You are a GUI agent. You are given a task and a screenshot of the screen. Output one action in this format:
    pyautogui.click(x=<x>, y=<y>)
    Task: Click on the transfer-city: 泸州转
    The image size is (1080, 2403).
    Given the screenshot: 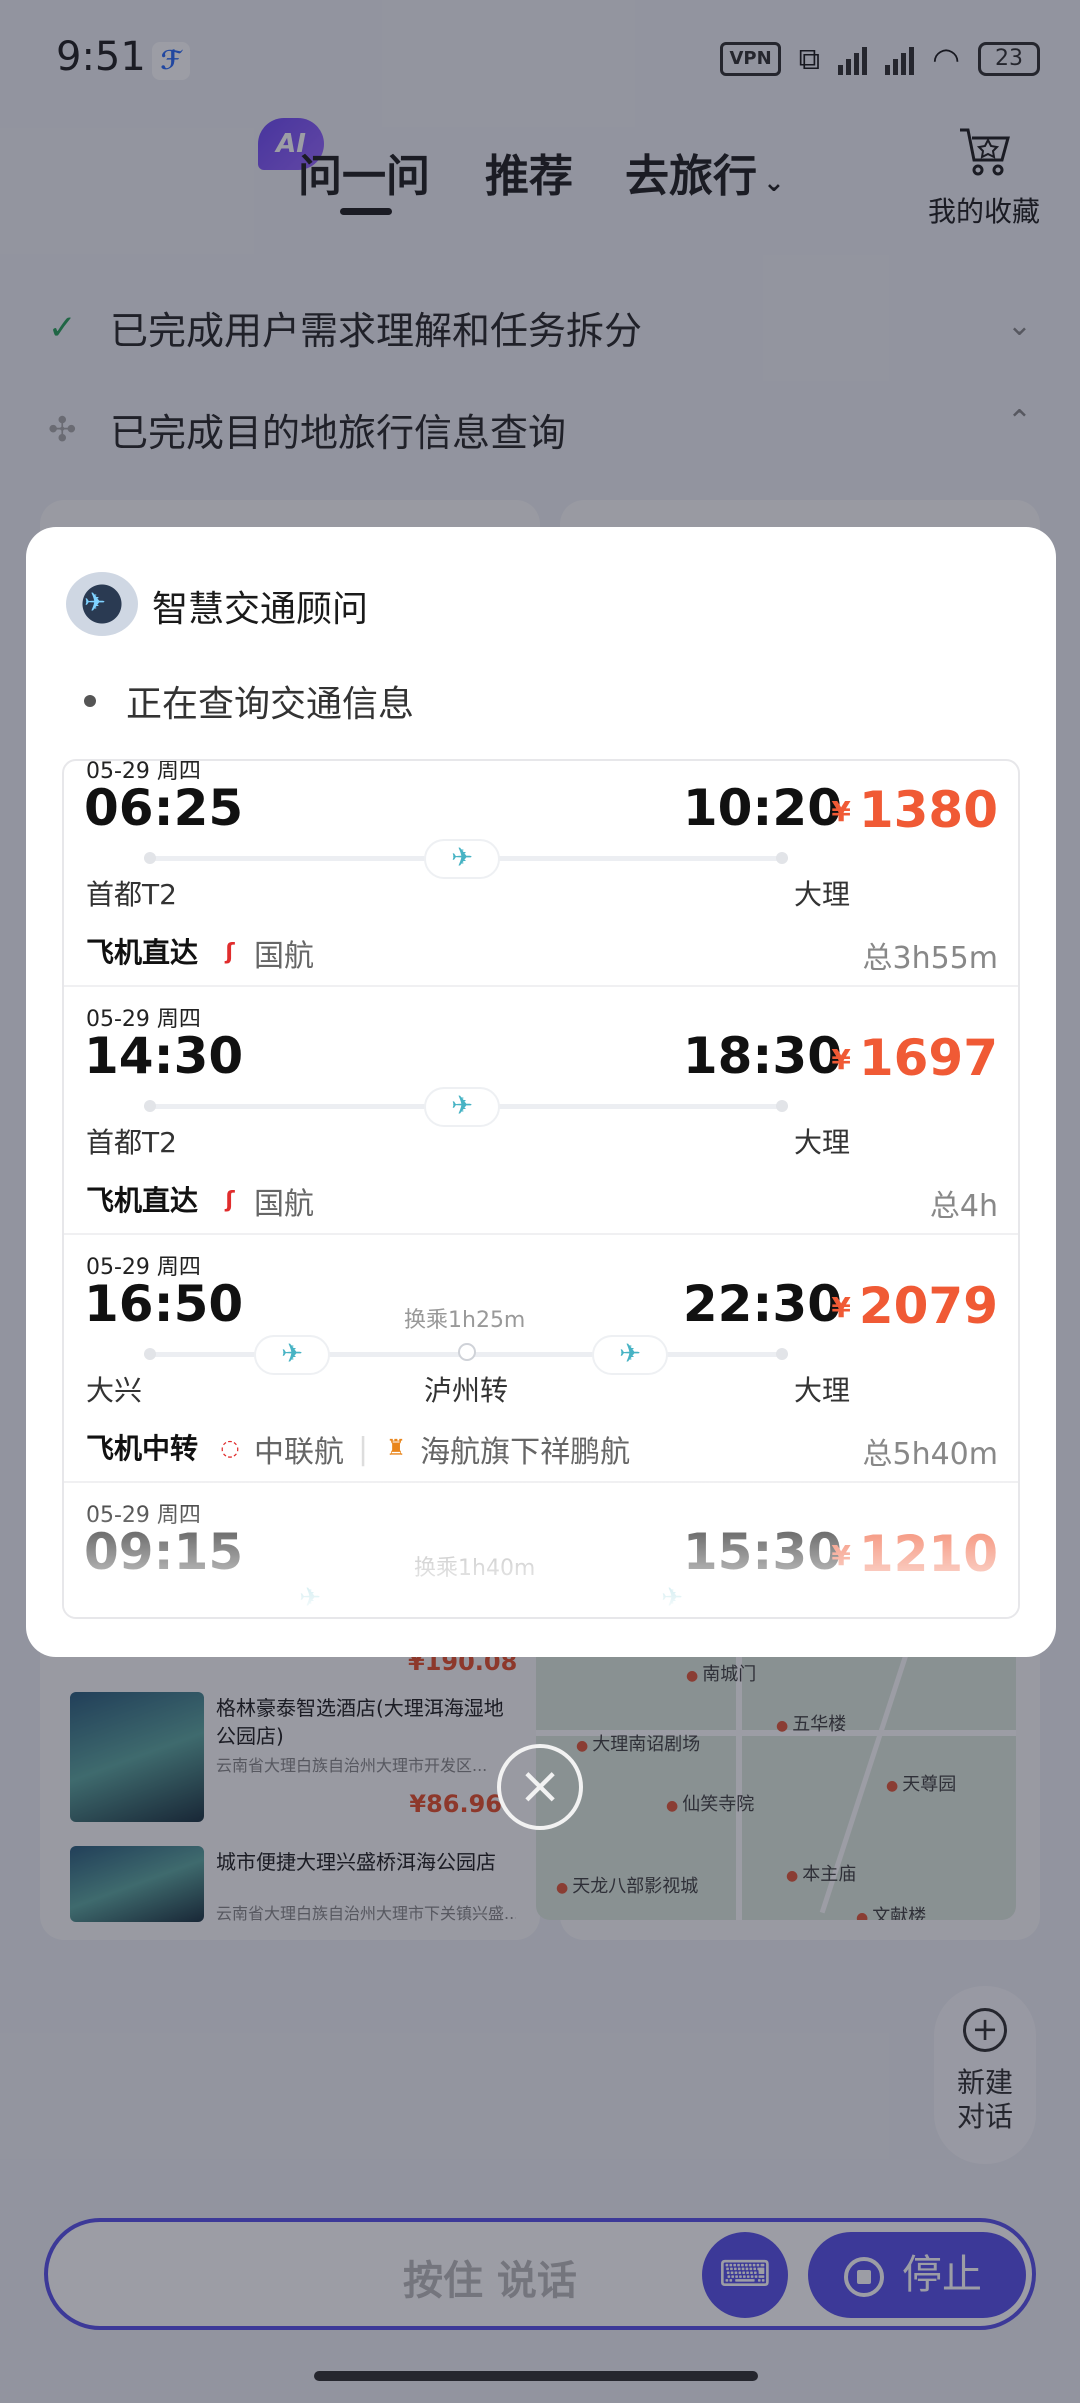 What is the action you would take?
    pyautogui.click(x=466, y=1390)
    